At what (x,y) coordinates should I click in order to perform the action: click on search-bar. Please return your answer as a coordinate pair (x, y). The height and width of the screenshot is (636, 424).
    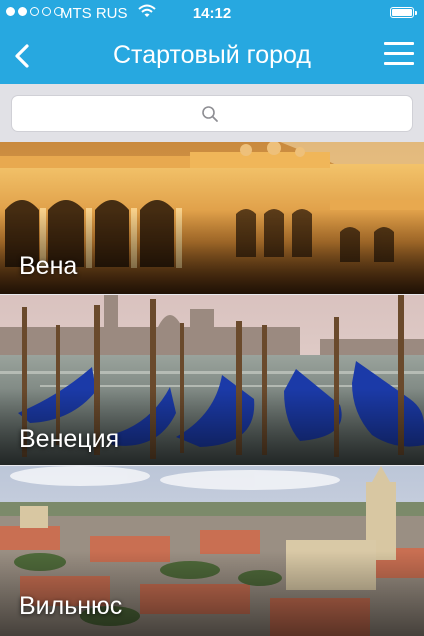
    Looking at the image, I should click on (212, 113).